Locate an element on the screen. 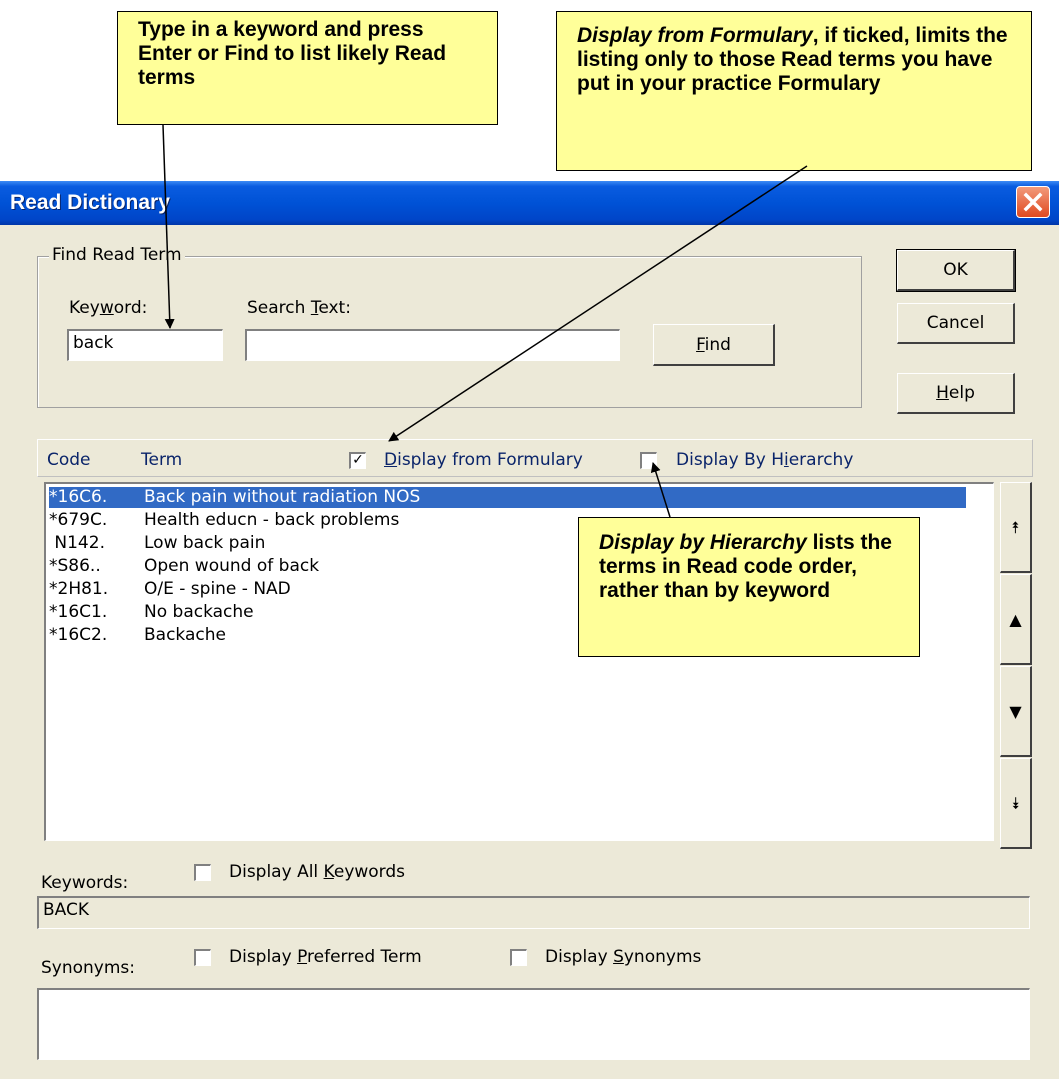 The height and width of the screenshot is (1079, 1059). row-code: *16C6. is located at coordinates (78, 497).